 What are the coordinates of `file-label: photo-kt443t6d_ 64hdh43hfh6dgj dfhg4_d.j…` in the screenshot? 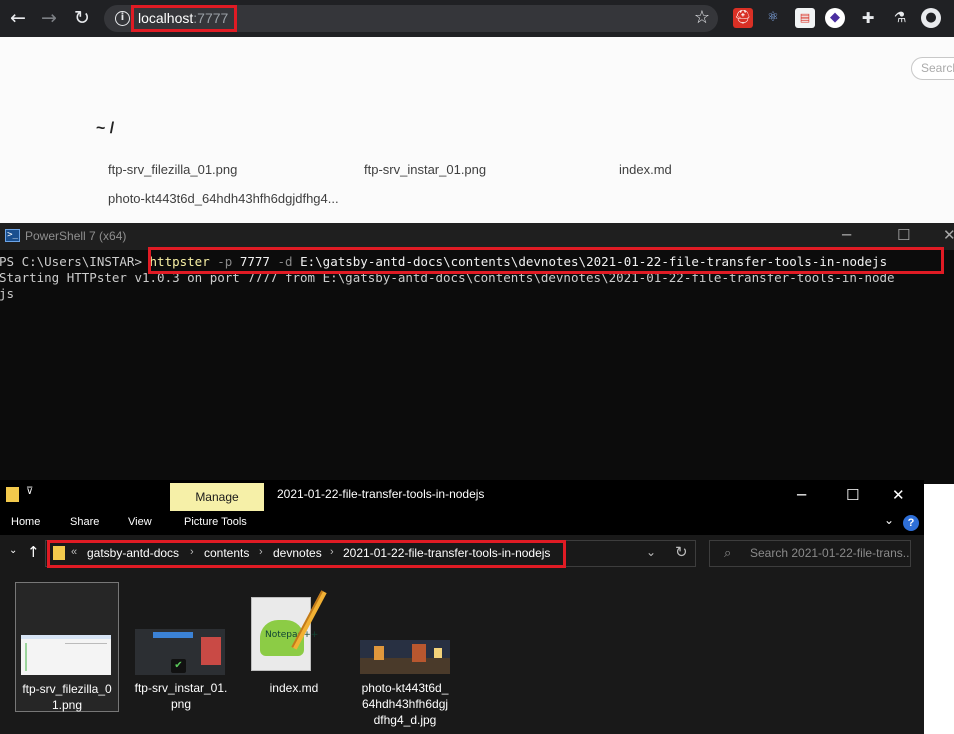 It's located at (405, 704).